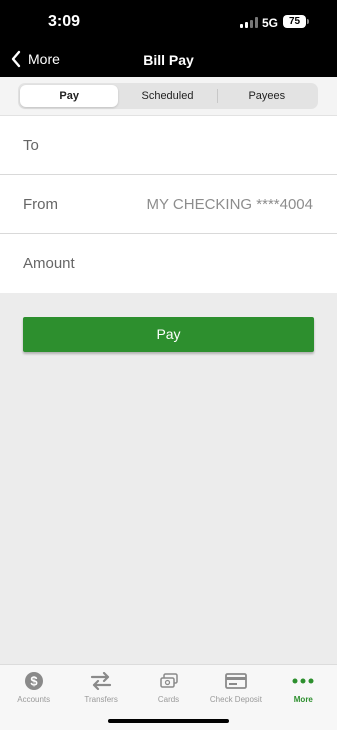 Image resolution: width=337 pixels, height=730 pixels. I want to click on tab-label: More, so click(303, 699).